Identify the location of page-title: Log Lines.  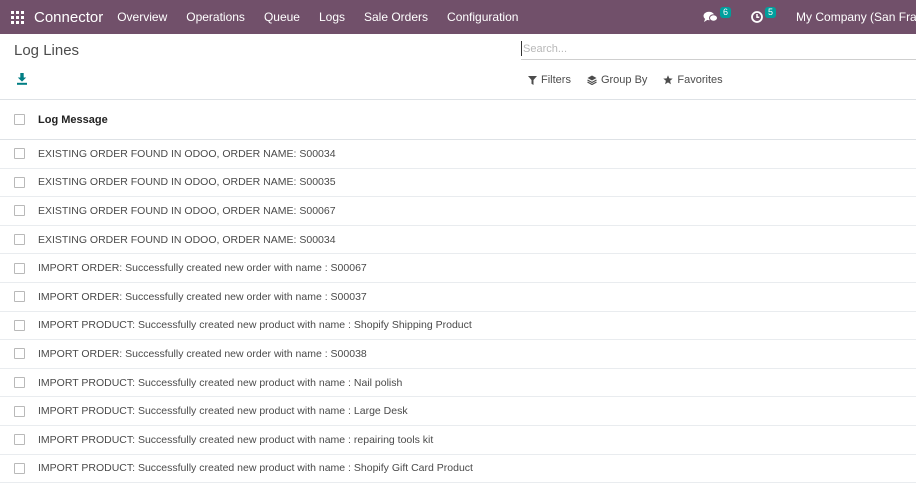
(47, 50).